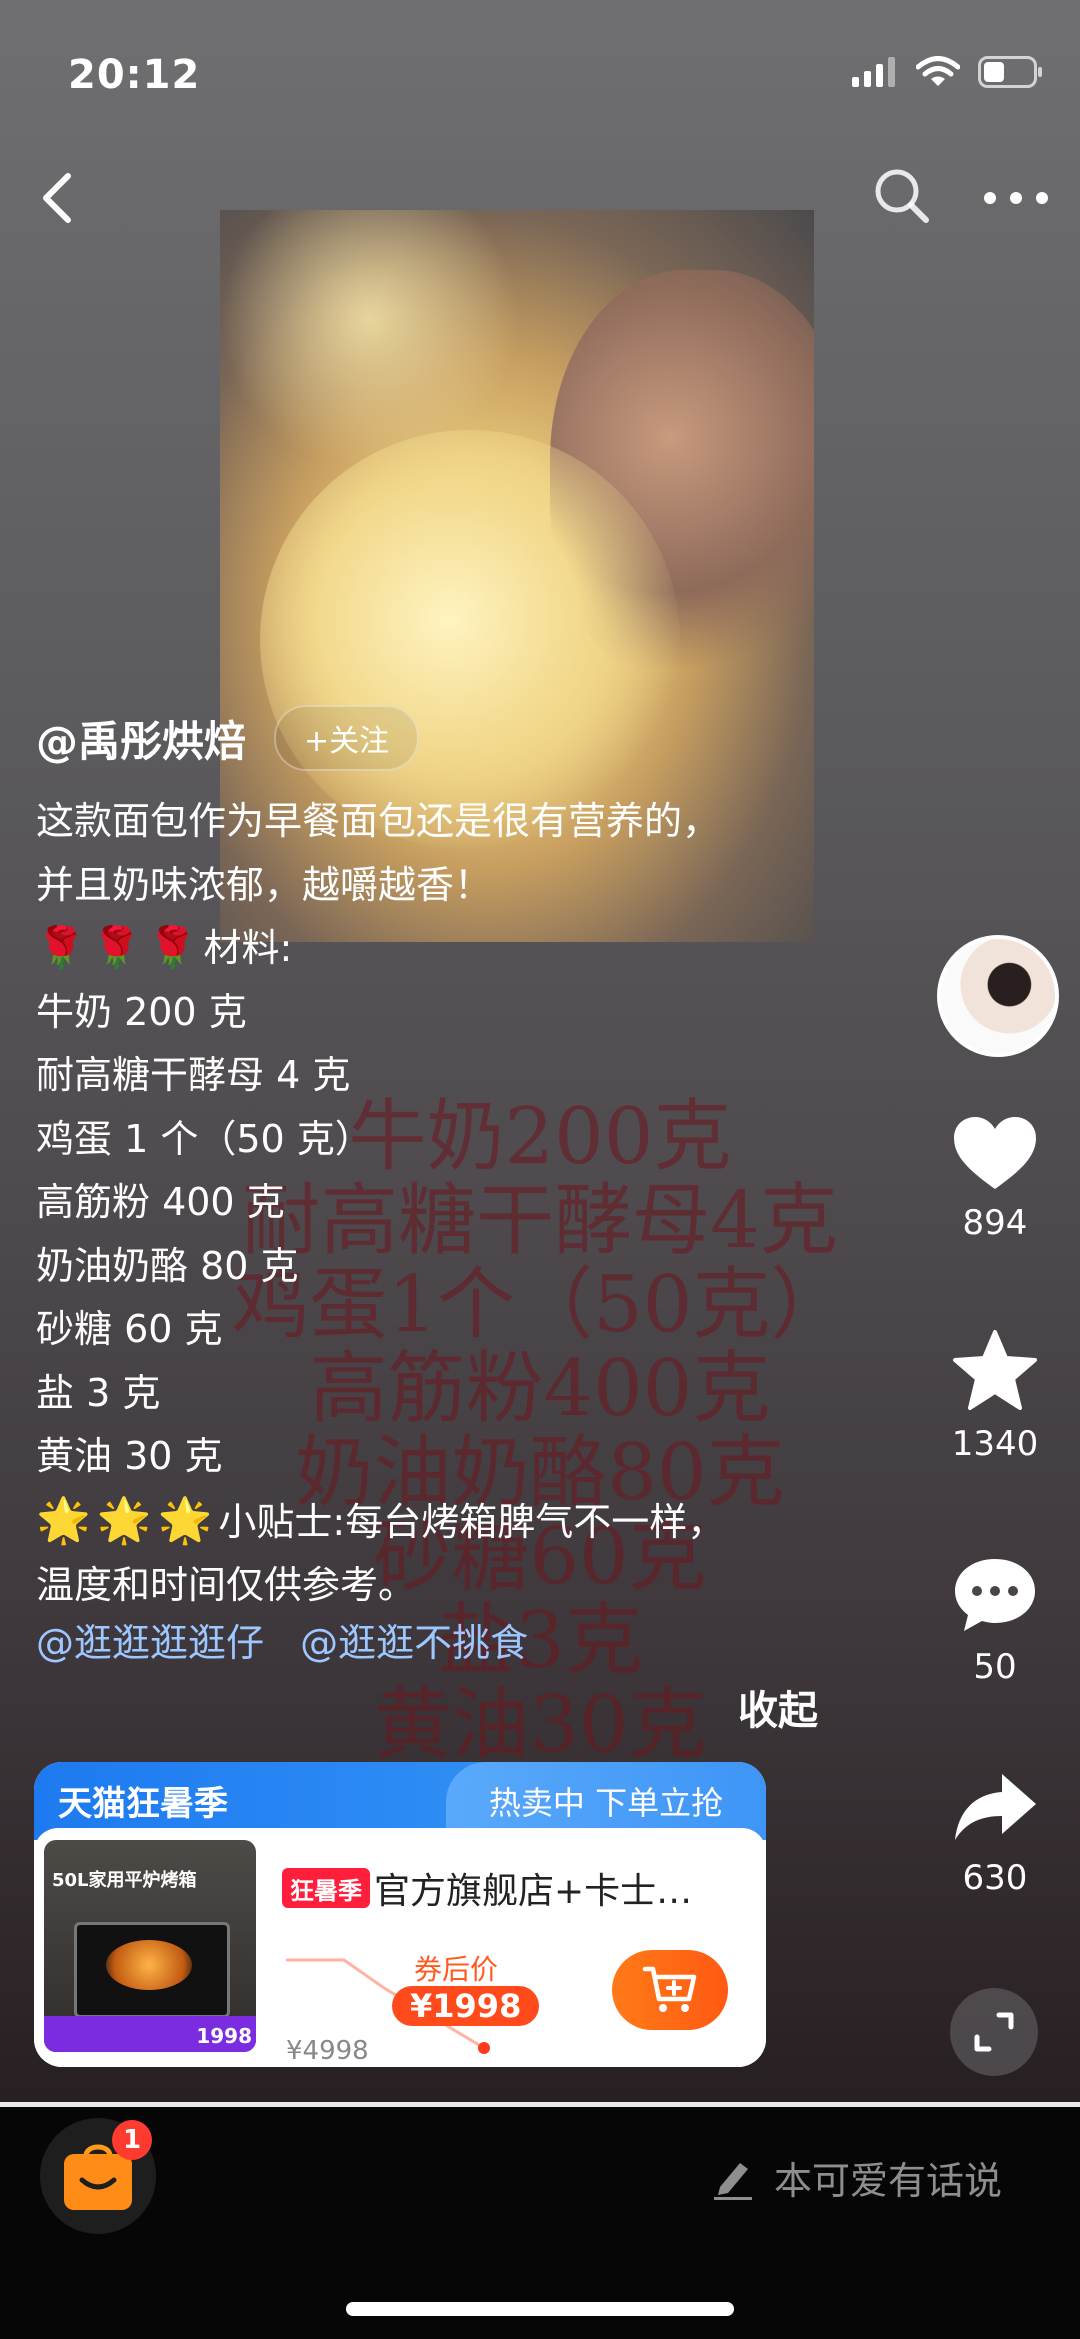  Describe the element at coordinates (995, 1444) in the screenshot. I see `favorite-count: 1340` at that location.